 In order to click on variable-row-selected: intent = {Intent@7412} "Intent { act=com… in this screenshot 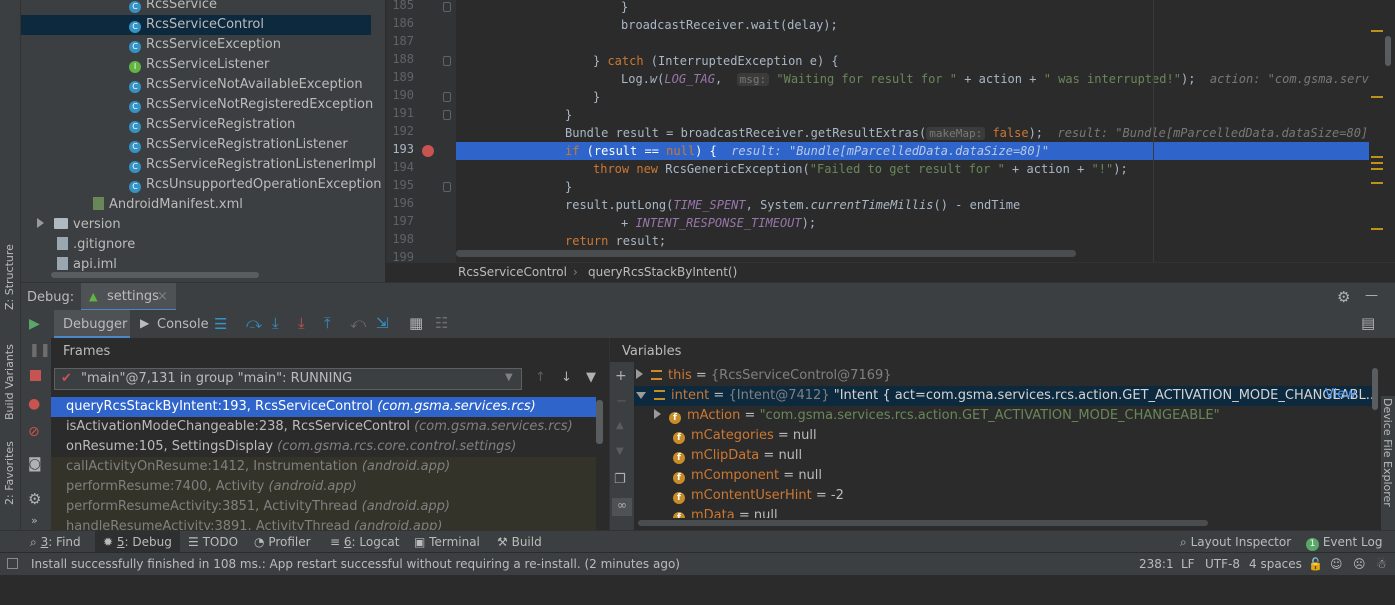, I will do `click(1006, 396)`.